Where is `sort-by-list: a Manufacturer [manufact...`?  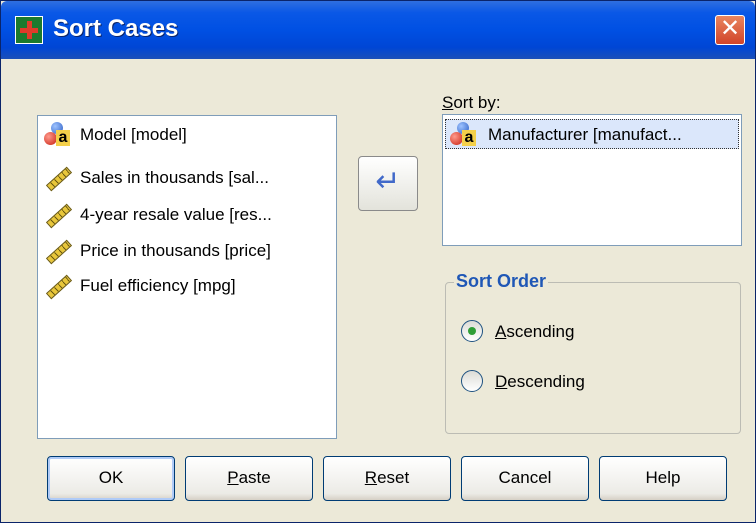
sort-by-list: a Manufacturer [manufact... is located at coordinates (592, 180).